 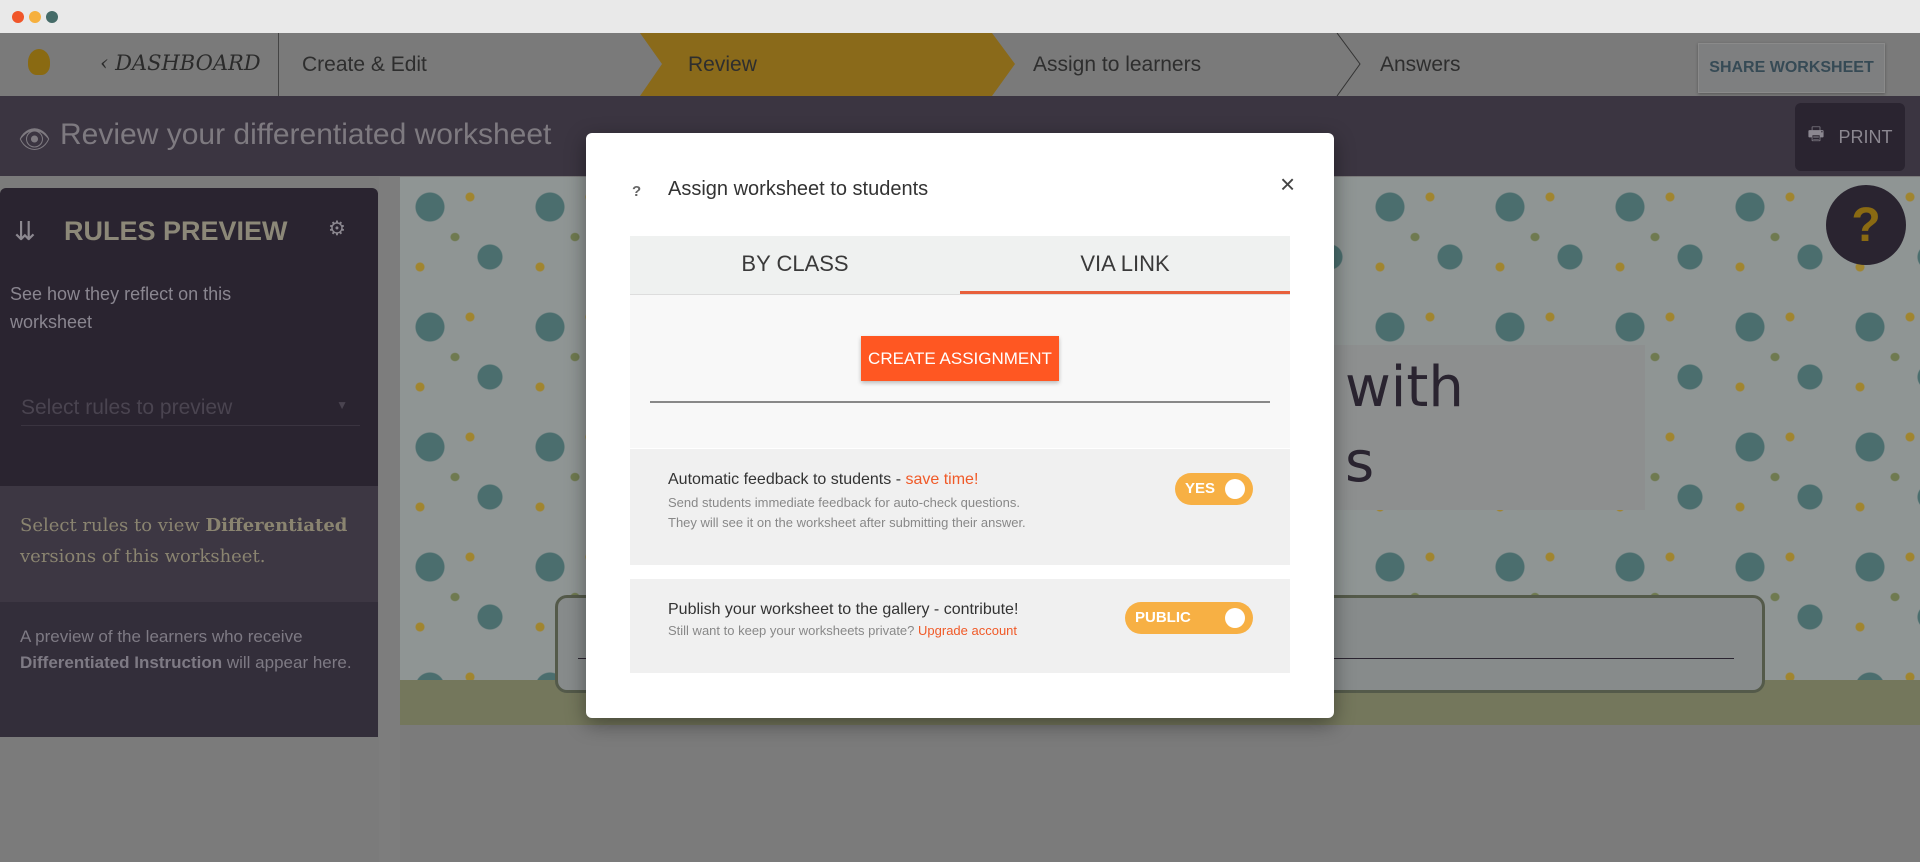 I want to click on publish-toggle: PUBLIC, so click(x=1189, y=618).